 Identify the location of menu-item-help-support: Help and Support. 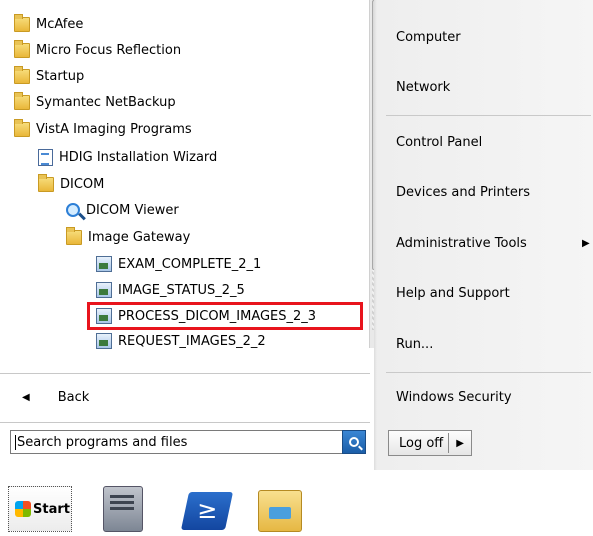
(453, 293).